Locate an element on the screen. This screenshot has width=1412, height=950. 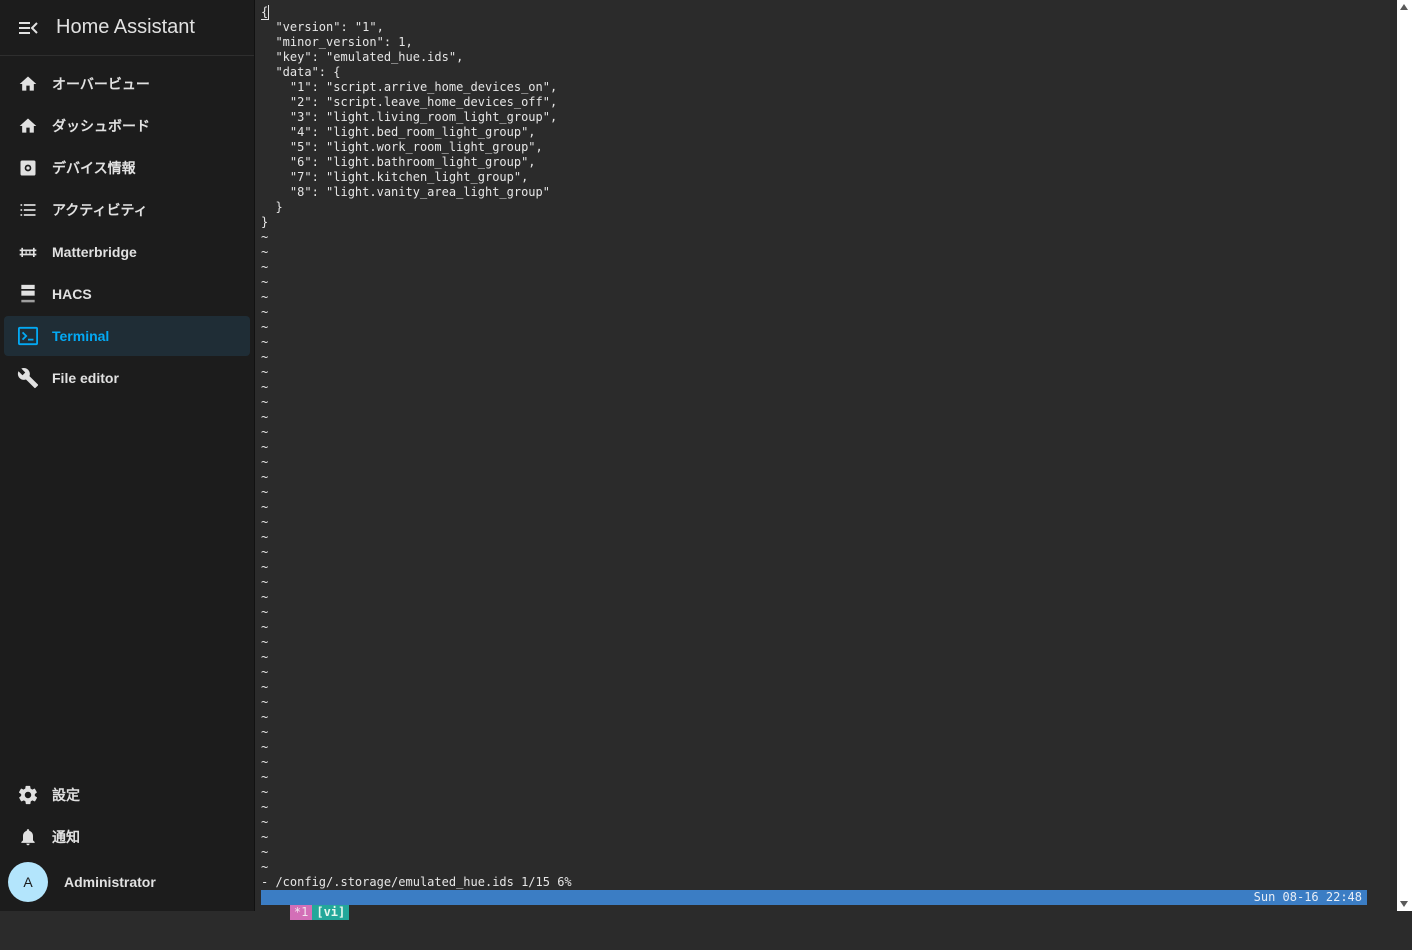
text-cursor: { is located at coordinates (265, 12).